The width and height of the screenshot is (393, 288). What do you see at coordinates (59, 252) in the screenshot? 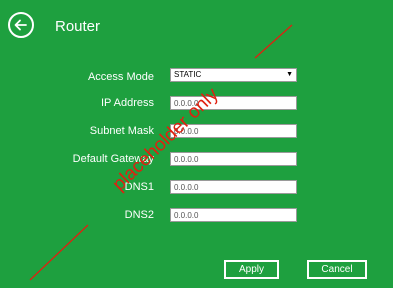
I see `watermark-line-bottom` at bounding box center [59, 252].